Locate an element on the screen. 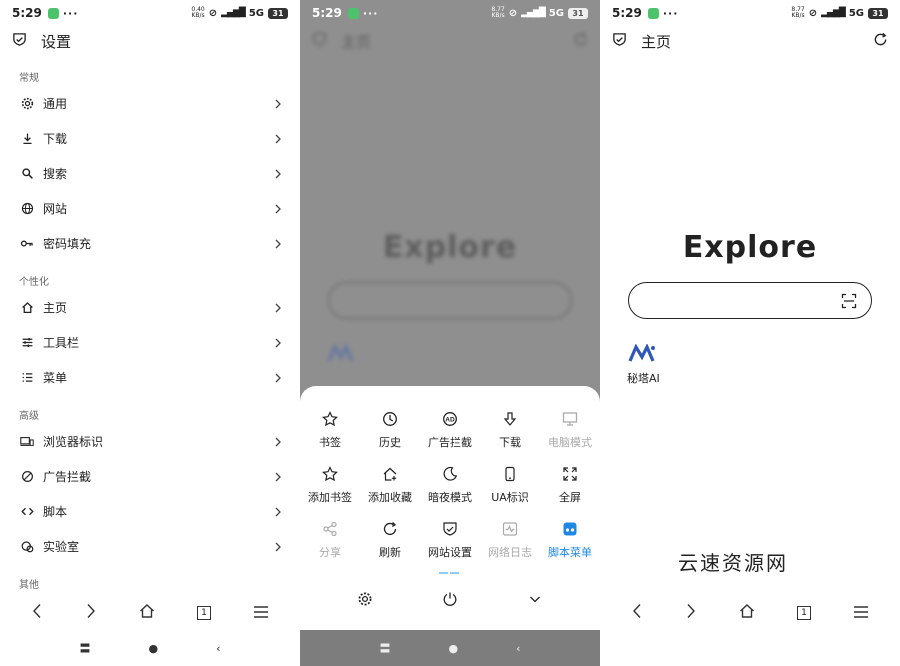  settings-item-website: 网站 is located at coordinates (150, 208).